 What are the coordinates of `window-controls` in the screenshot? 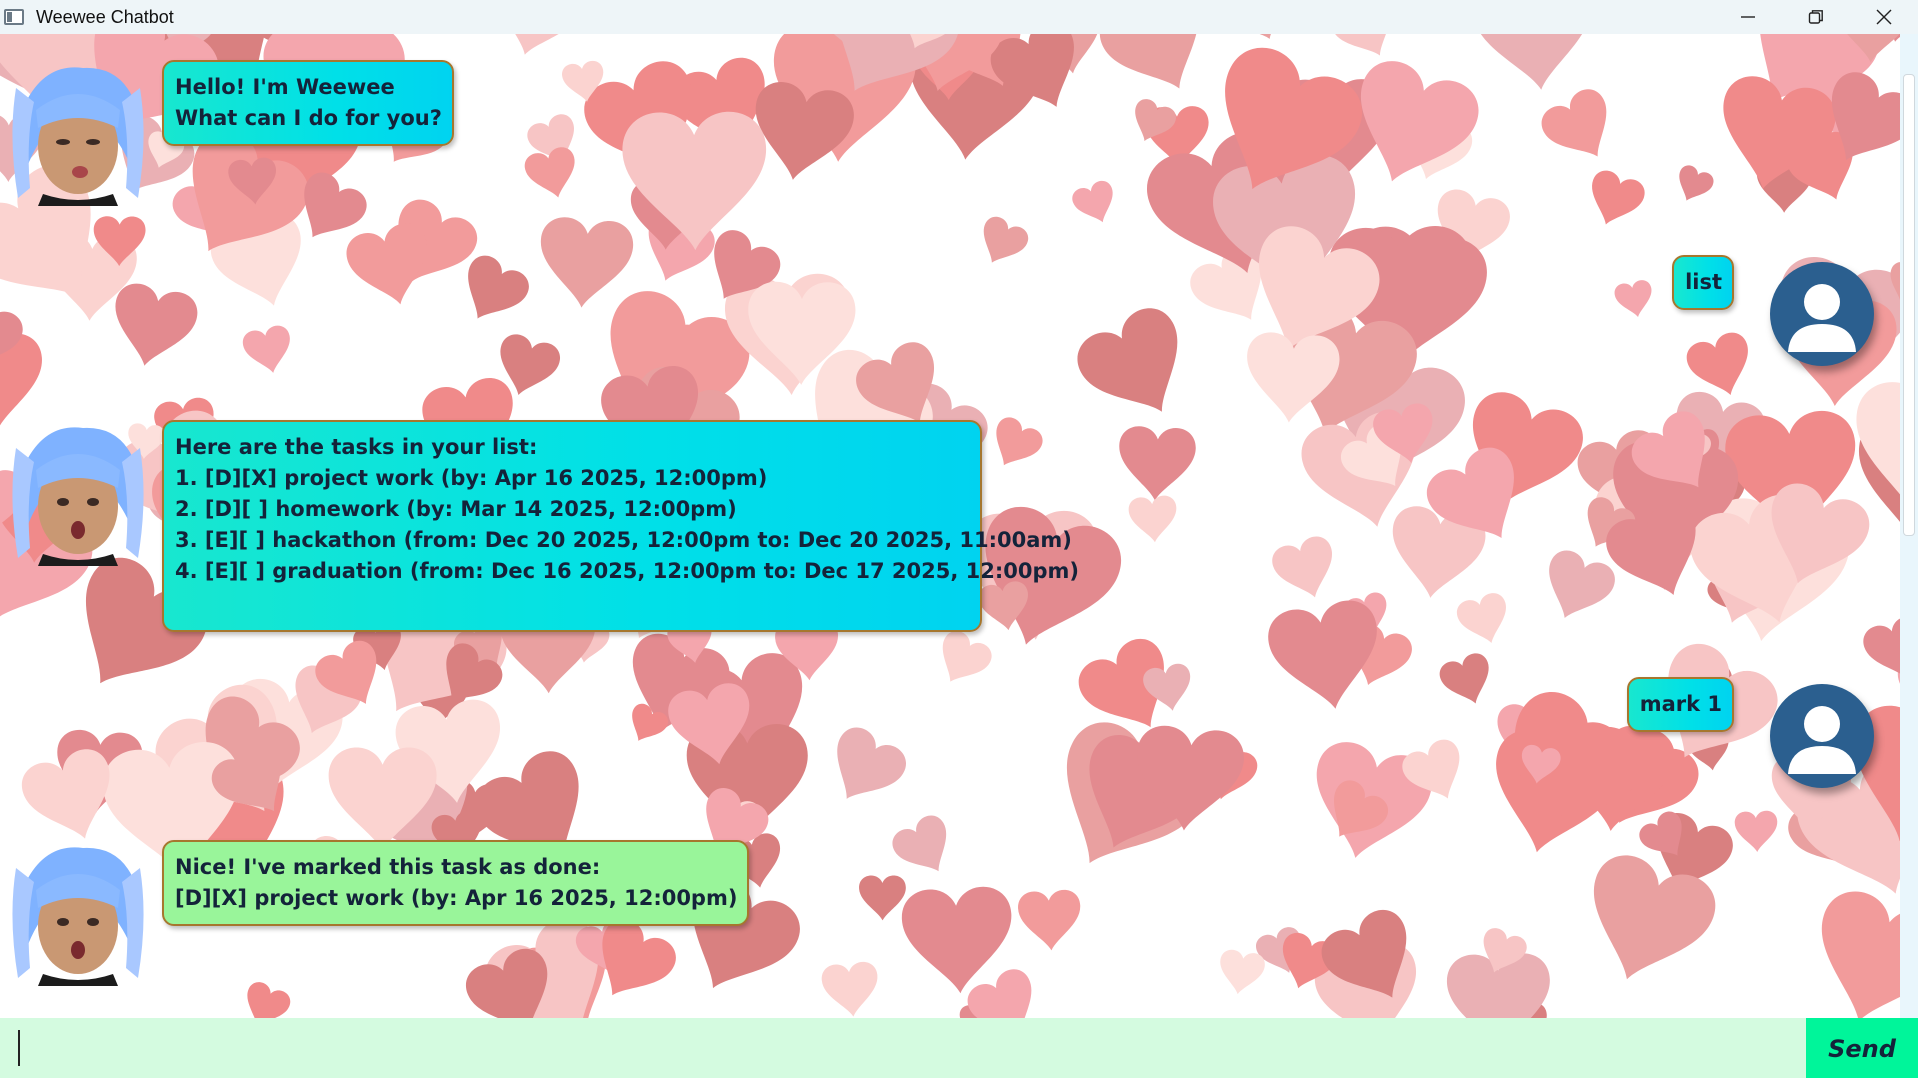 It's located at (1816, 17).